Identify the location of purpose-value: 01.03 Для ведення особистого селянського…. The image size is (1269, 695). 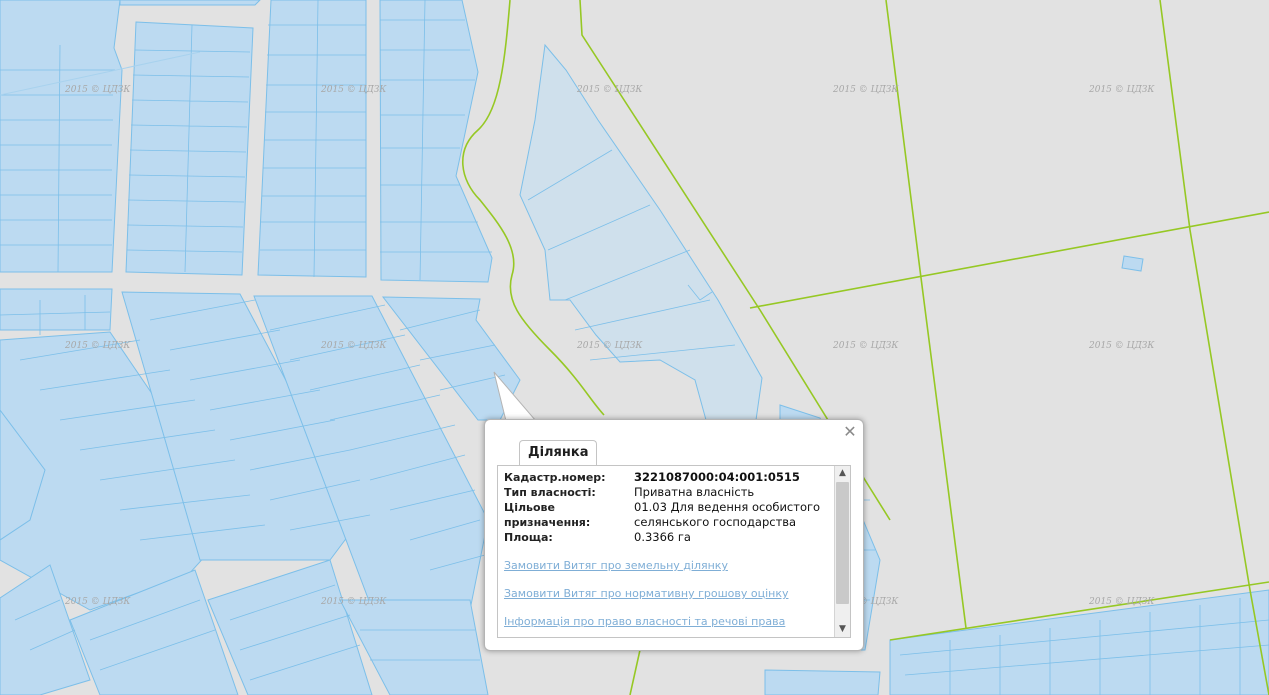
(727, 514).